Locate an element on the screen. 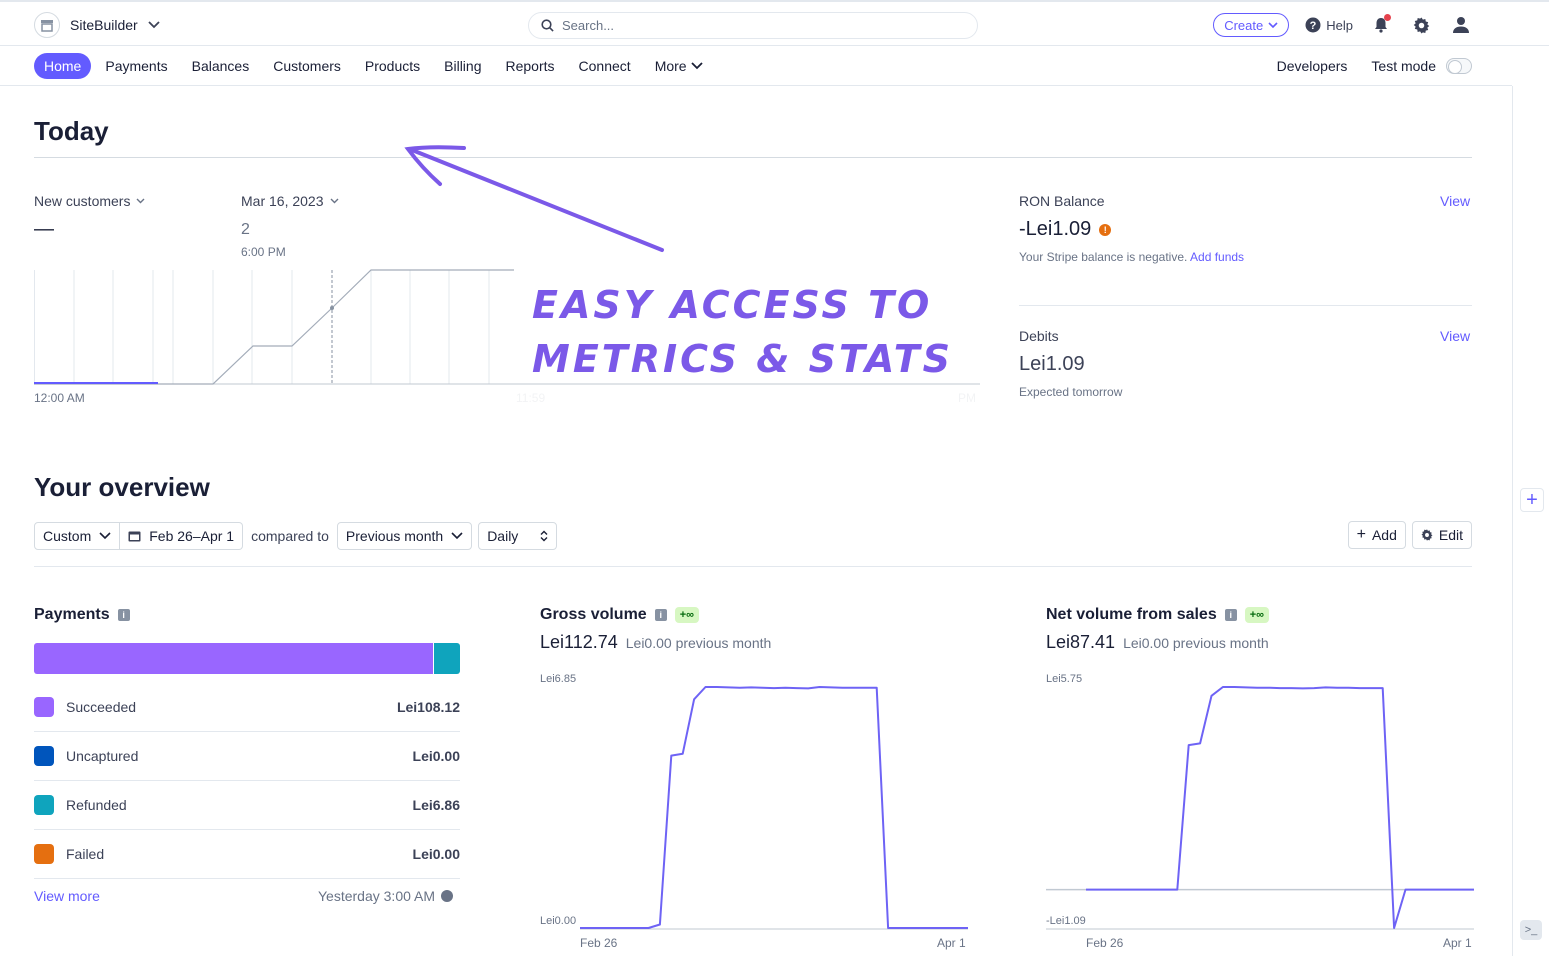 This screenshot has height=956, width=1549. nav-item-connect: Connect is located at coordinates (605, 66).